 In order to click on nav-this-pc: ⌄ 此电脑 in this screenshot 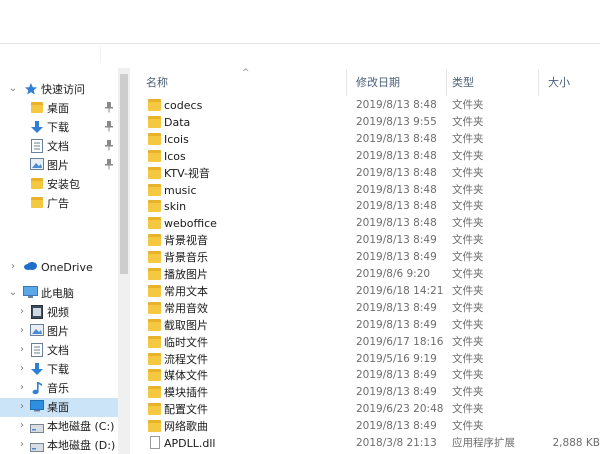, I will do `click(59, 293)`.